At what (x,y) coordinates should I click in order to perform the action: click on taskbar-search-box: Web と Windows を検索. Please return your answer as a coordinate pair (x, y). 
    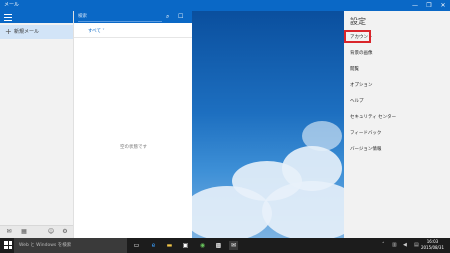
    Looking at the image, I should click on (70, 245).